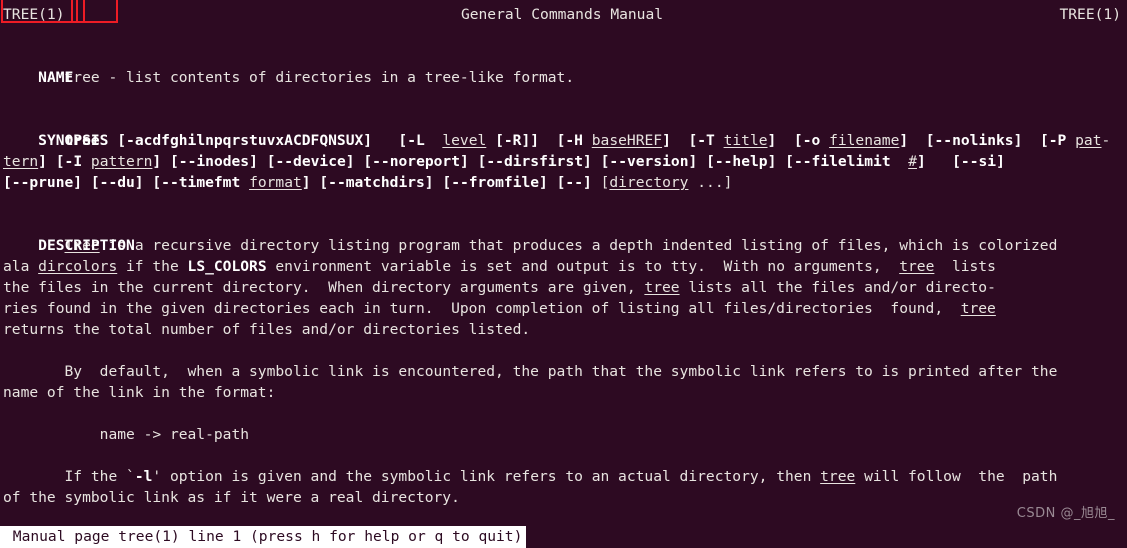 This screenshot has height=548, width=1127. I want to click on section-heading-synopsis: SYNOPSIS, so click(73, 140).